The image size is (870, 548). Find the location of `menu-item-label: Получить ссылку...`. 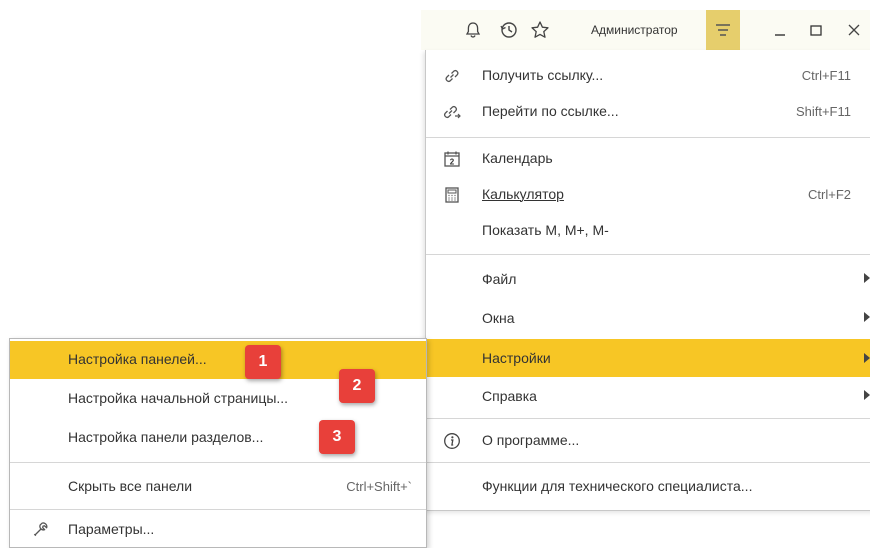

menu-item-label: Получить ссылку... is located at coordinates (543, 75).